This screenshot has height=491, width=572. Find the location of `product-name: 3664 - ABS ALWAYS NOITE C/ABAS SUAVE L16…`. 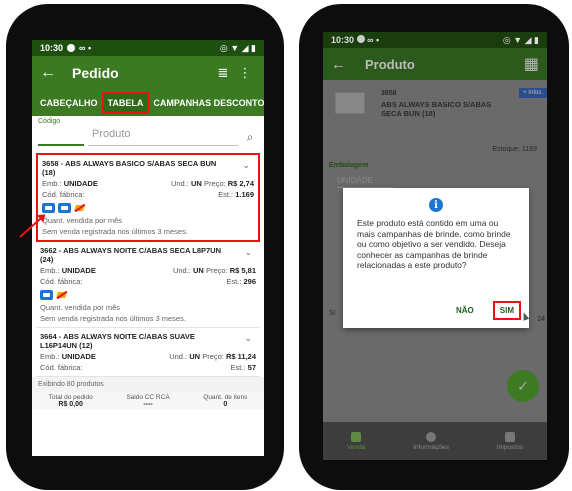

product-name: 3664 - ABS ALWAYS NOITE C/ABAS SUAVE L16… is located at coordinates (117, 341).